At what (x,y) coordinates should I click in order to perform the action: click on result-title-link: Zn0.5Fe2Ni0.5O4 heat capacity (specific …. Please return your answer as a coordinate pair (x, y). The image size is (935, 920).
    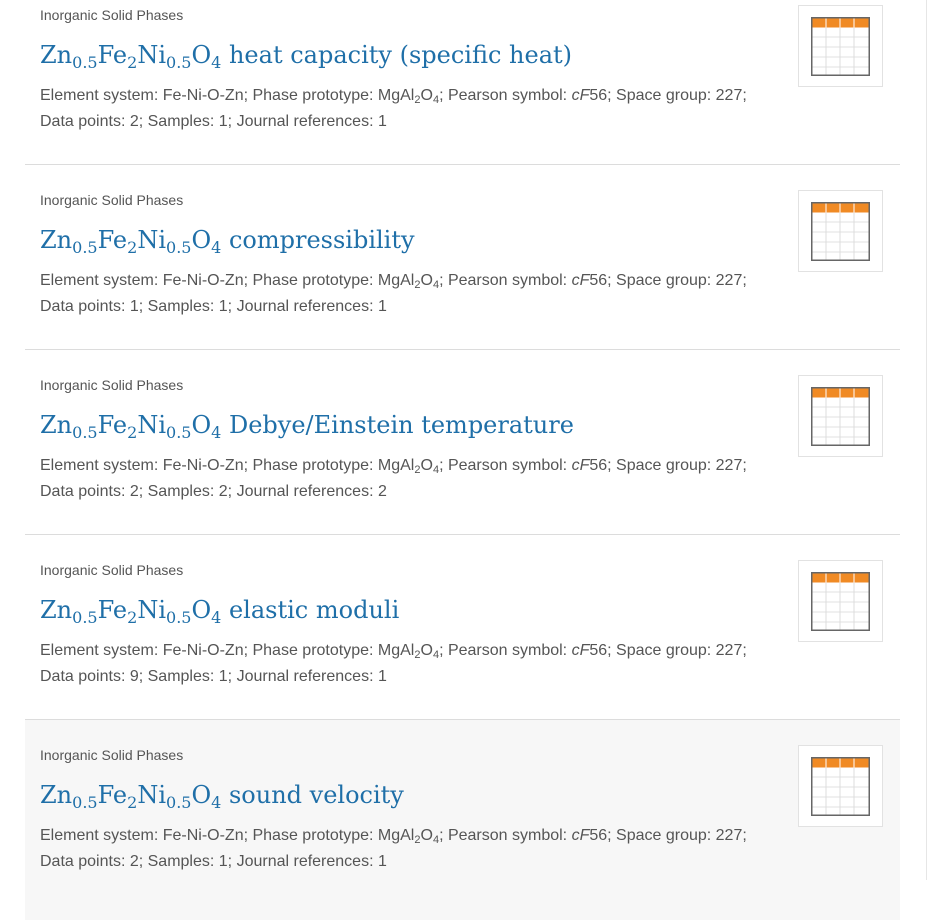
    Looking at the image, I should click on (306, 55).